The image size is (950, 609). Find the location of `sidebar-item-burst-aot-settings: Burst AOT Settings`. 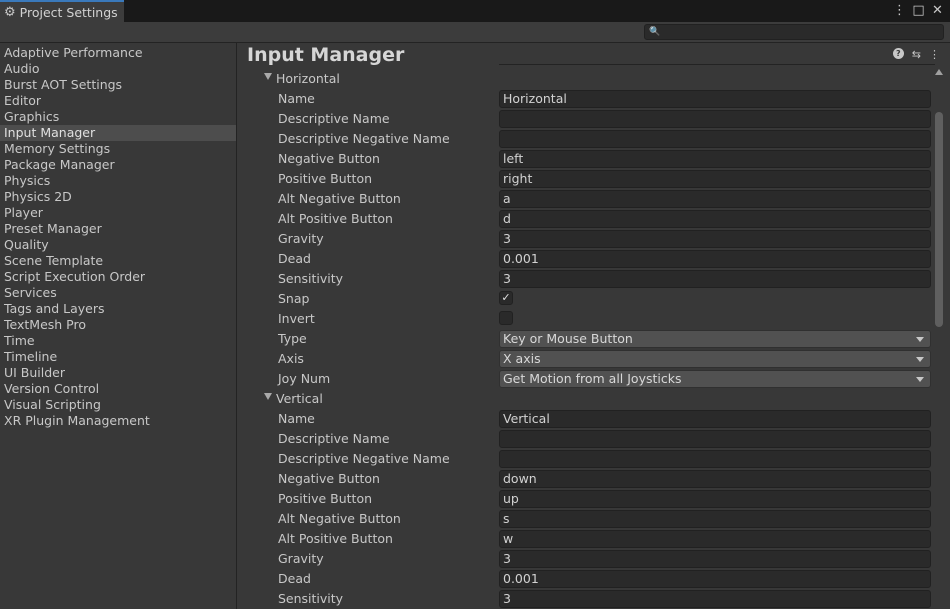

sidebar-item-burst-aot-settings: Burst AOT Settings is located at coordinates (118, 85).